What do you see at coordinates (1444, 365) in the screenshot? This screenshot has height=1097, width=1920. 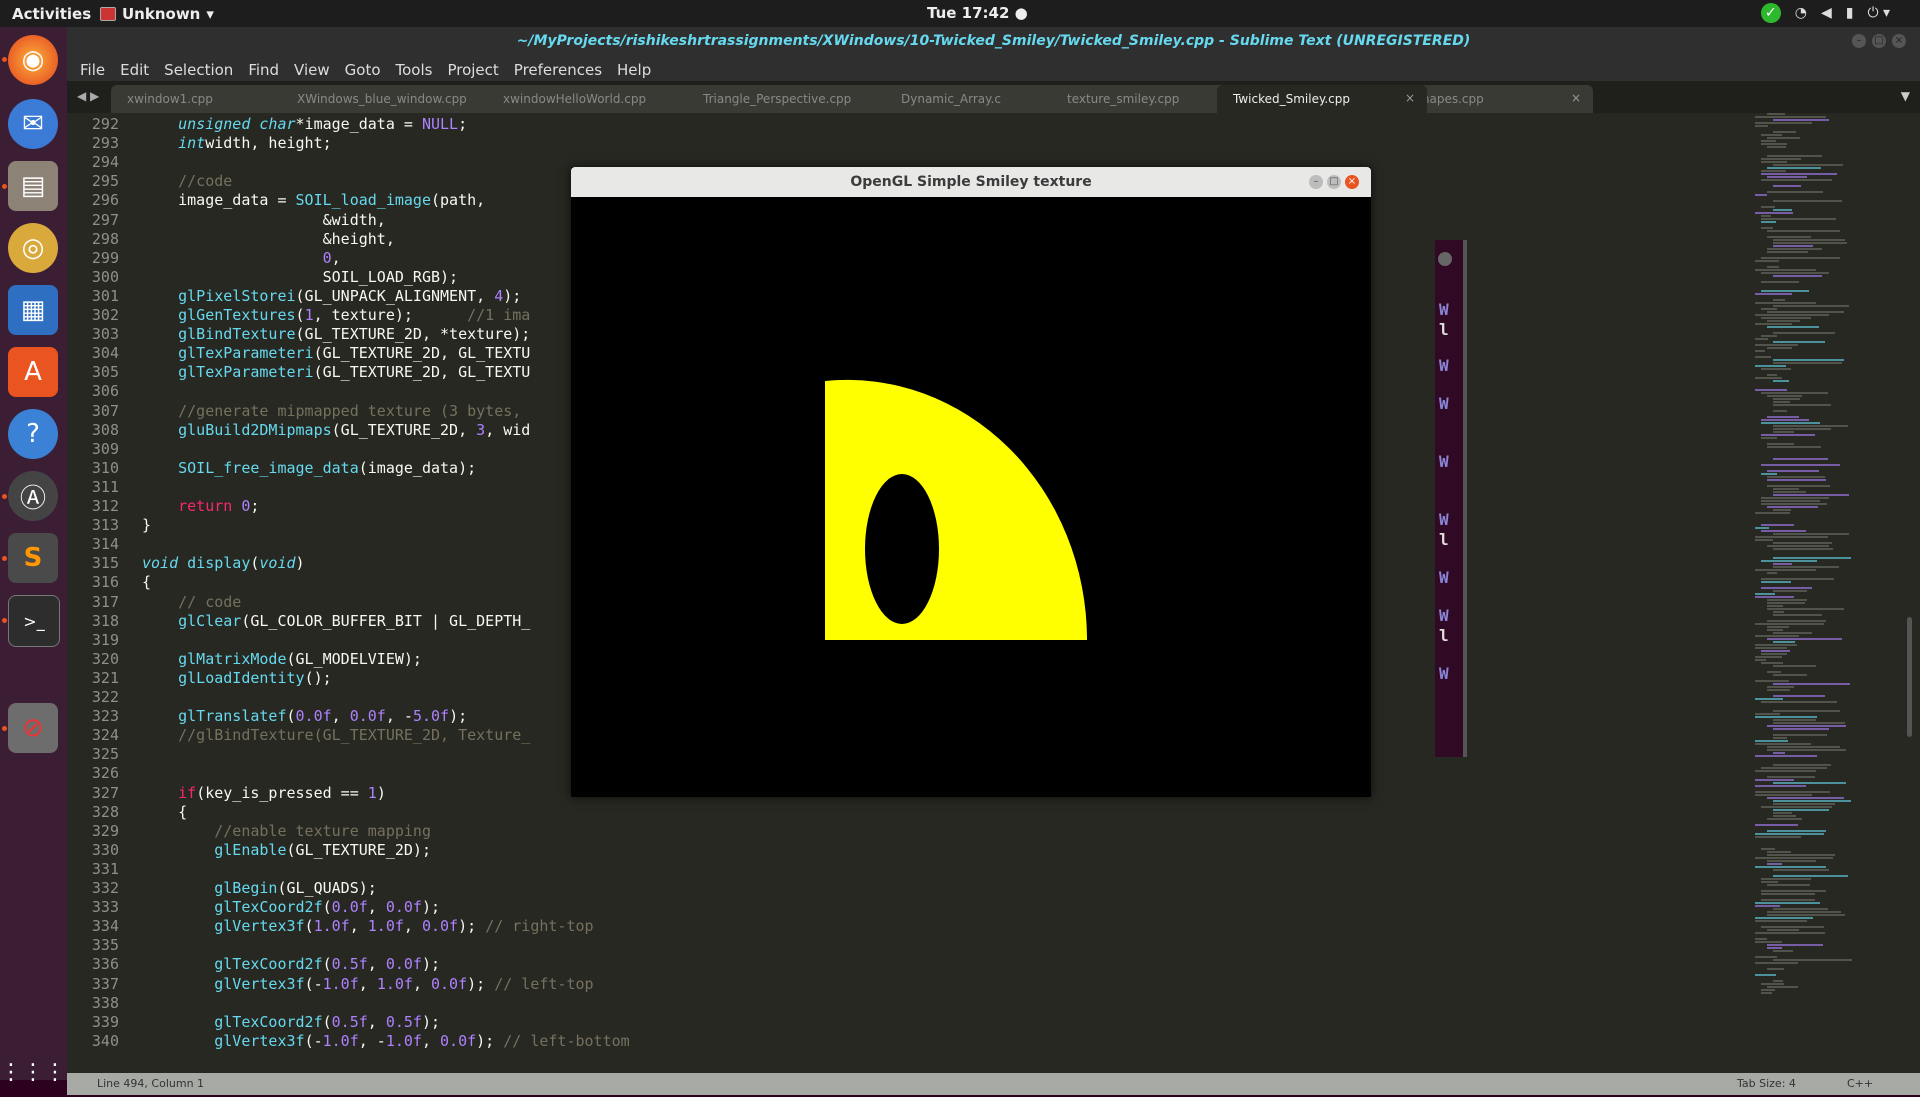 I see `terminal-char: W` at bounding box center [1444, 365].